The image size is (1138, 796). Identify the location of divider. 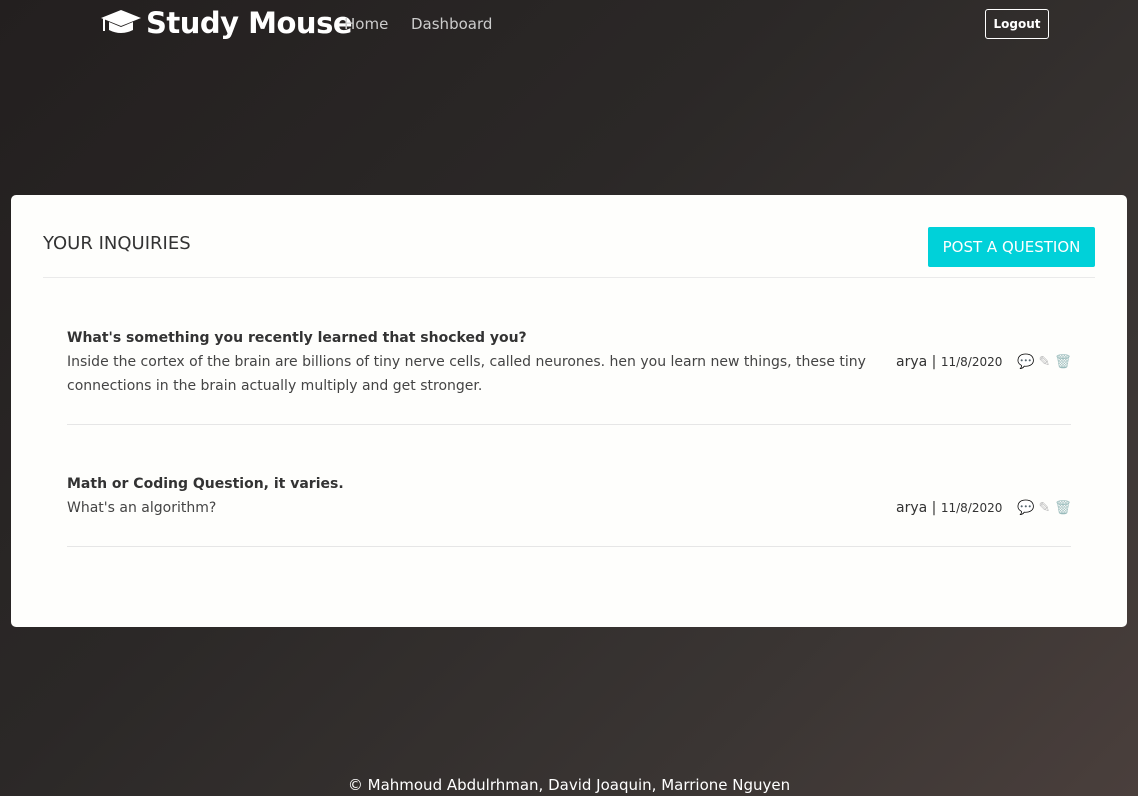
(569, 277).